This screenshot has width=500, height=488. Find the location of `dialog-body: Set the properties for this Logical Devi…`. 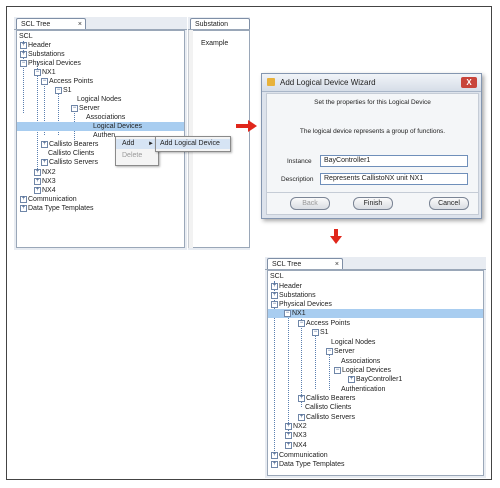

dialog-body: Set the properties for this Logical Devi… is located at coordinates (372, 154).